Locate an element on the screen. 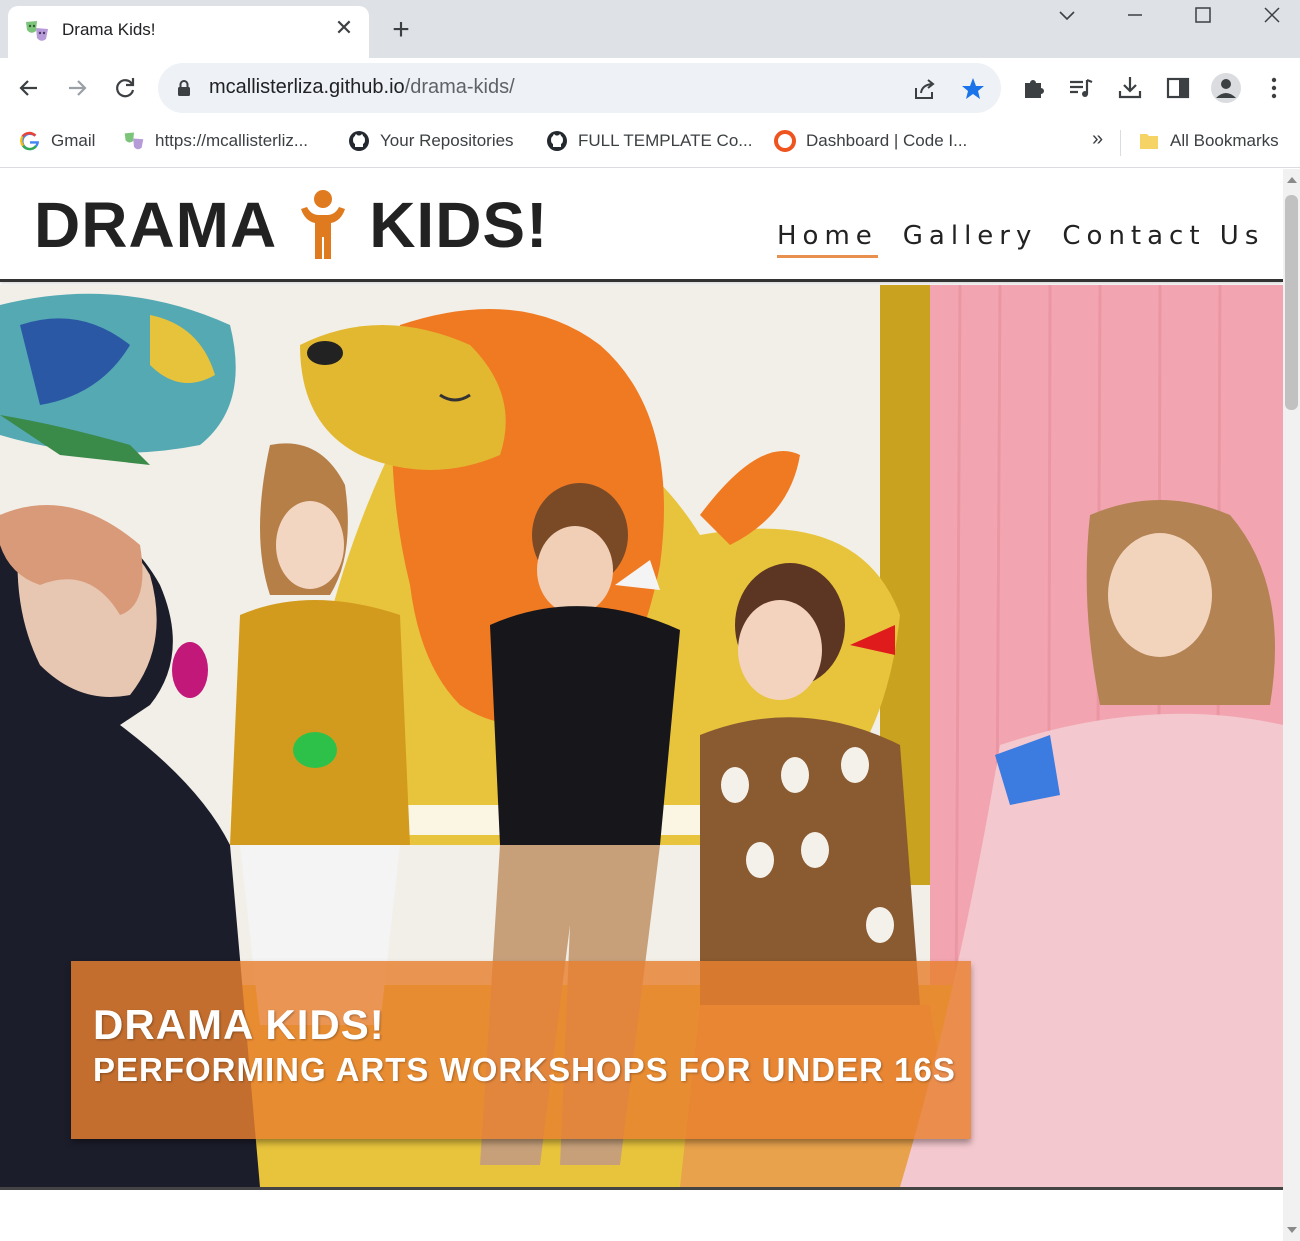 Image resolution: width=1300 pixels, height=1241 pixels. bookmark-label: Your Repositories is located at coordinates (447, 140).